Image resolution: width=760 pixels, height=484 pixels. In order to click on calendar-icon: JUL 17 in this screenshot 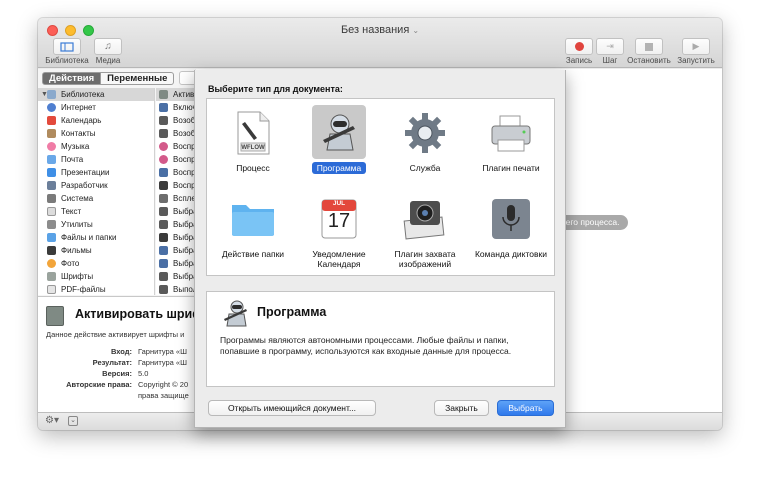, I will do `click(339, 219)`.